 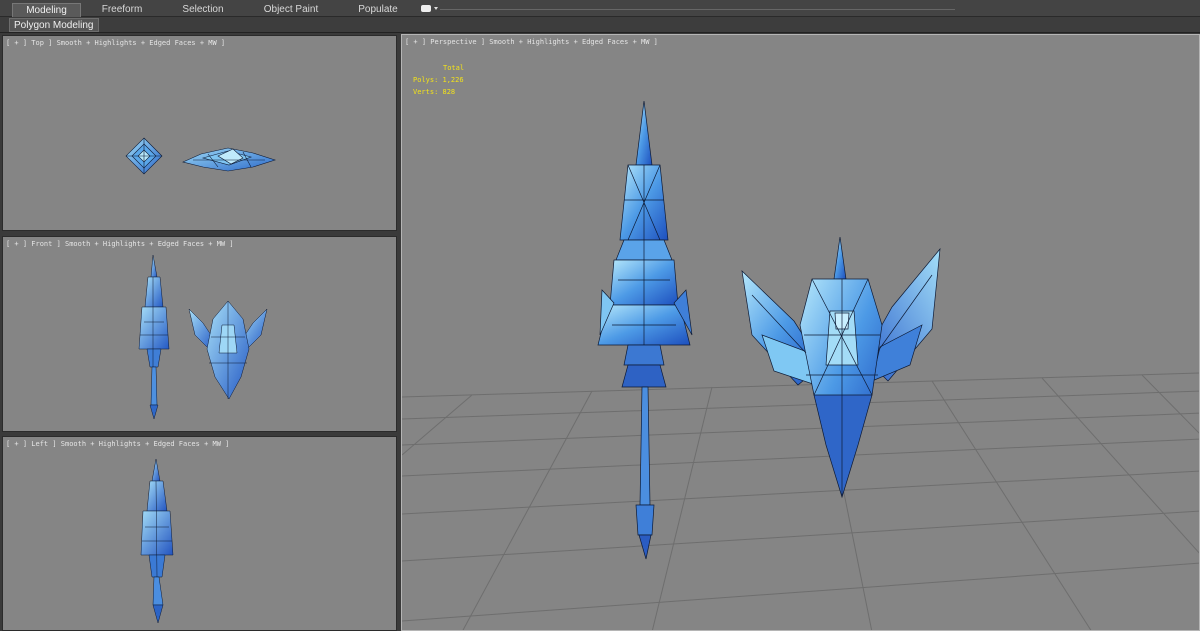 What do you see at coordinates (144, 156) in the screenshot?
I see `spear-top-view` at bounding box center [144, 156].